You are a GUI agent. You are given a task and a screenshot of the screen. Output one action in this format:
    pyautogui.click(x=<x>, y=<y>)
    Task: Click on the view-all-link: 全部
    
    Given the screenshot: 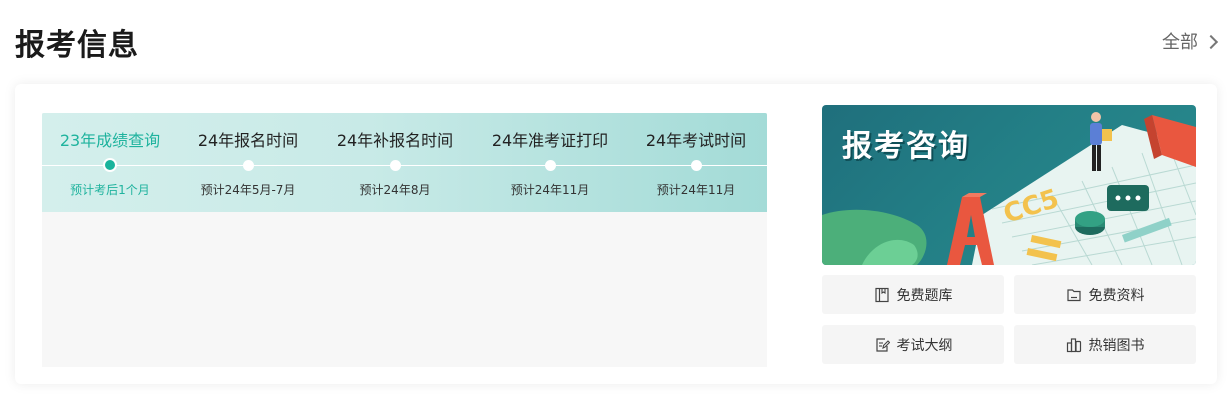 What is the action you would take?
    pyautogui.click(x=1190, y=41)
    